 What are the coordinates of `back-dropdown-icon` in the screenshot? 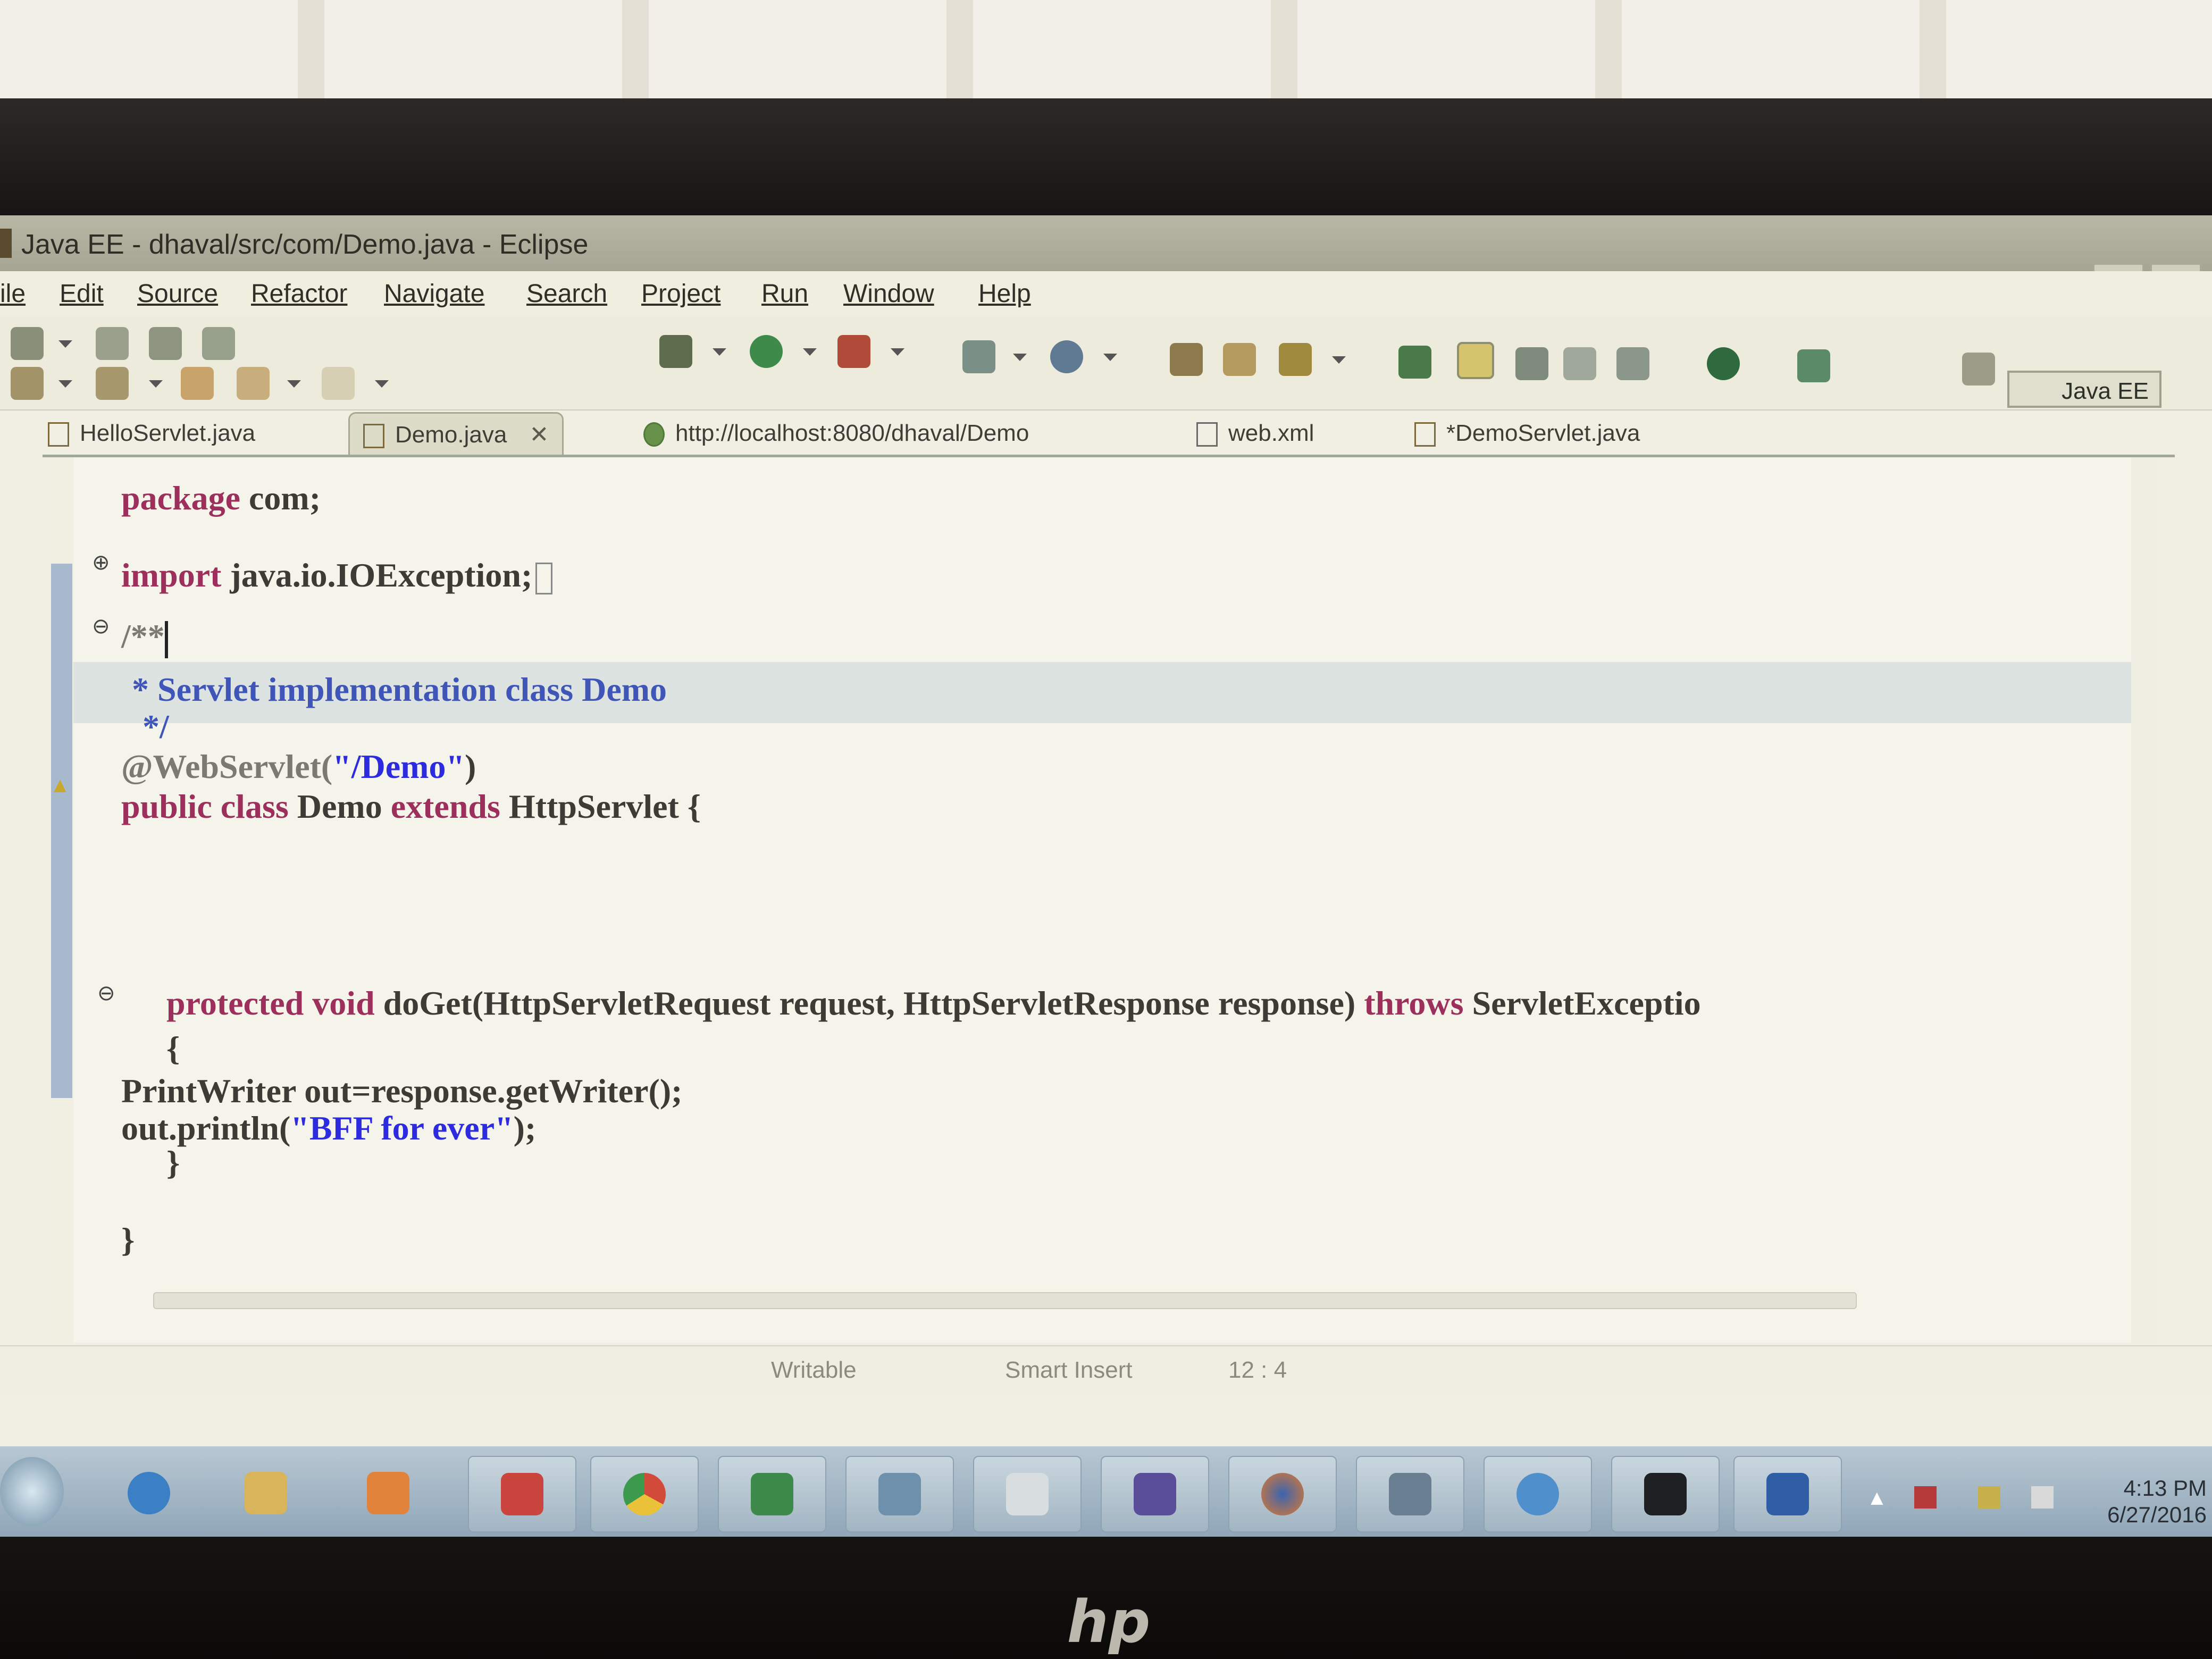 It's located at (294, 384).